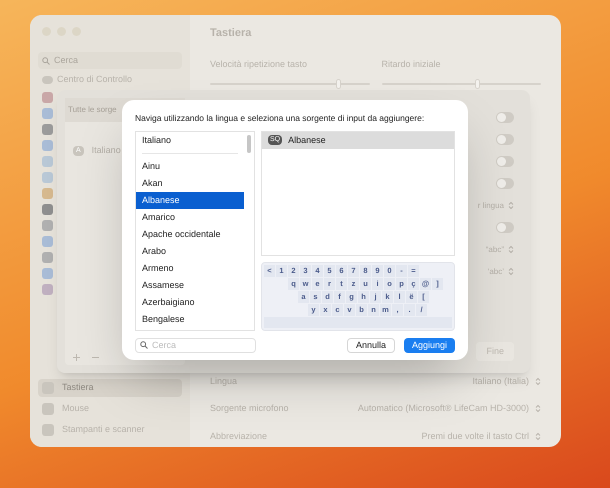 This screenshot has height=488, width=610. I want to click on language-item: Ainu, so click(190, 166).